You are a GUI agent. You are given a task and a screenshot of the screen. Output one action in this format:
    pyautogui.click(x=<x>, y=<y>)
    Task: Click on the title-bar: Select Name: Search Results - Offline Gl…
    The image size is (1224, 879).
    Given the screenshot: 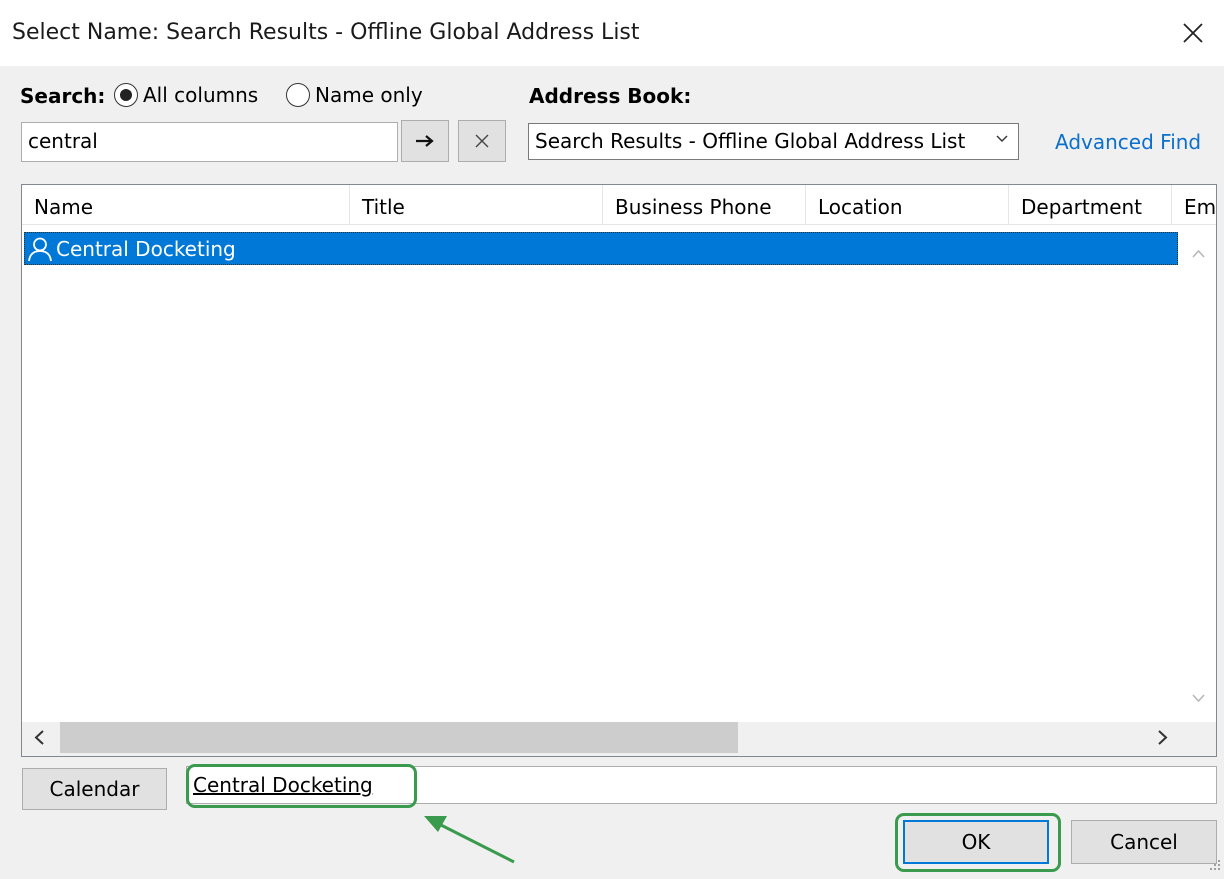 What is the action you would take?
    pyautogui.click(x=612, y=33)
    